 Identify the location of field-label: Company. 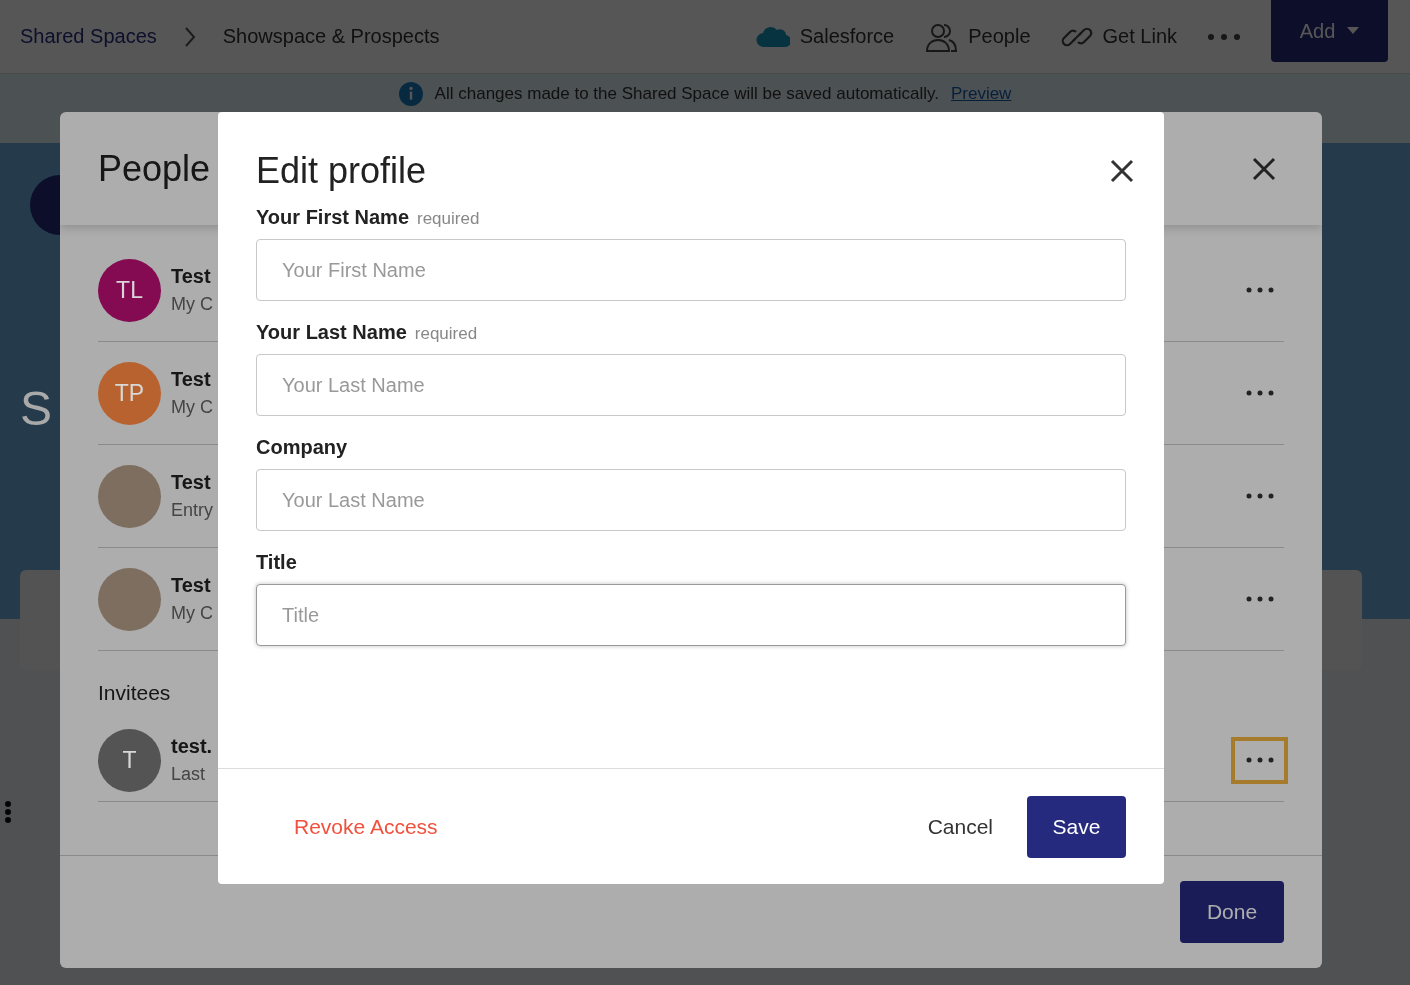
(302, 447).